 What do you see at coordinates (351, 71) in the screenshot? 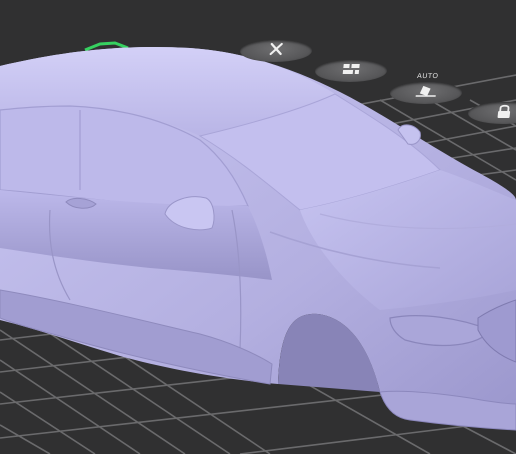
I see `arrange-icon` at bounding box center [351, 71].